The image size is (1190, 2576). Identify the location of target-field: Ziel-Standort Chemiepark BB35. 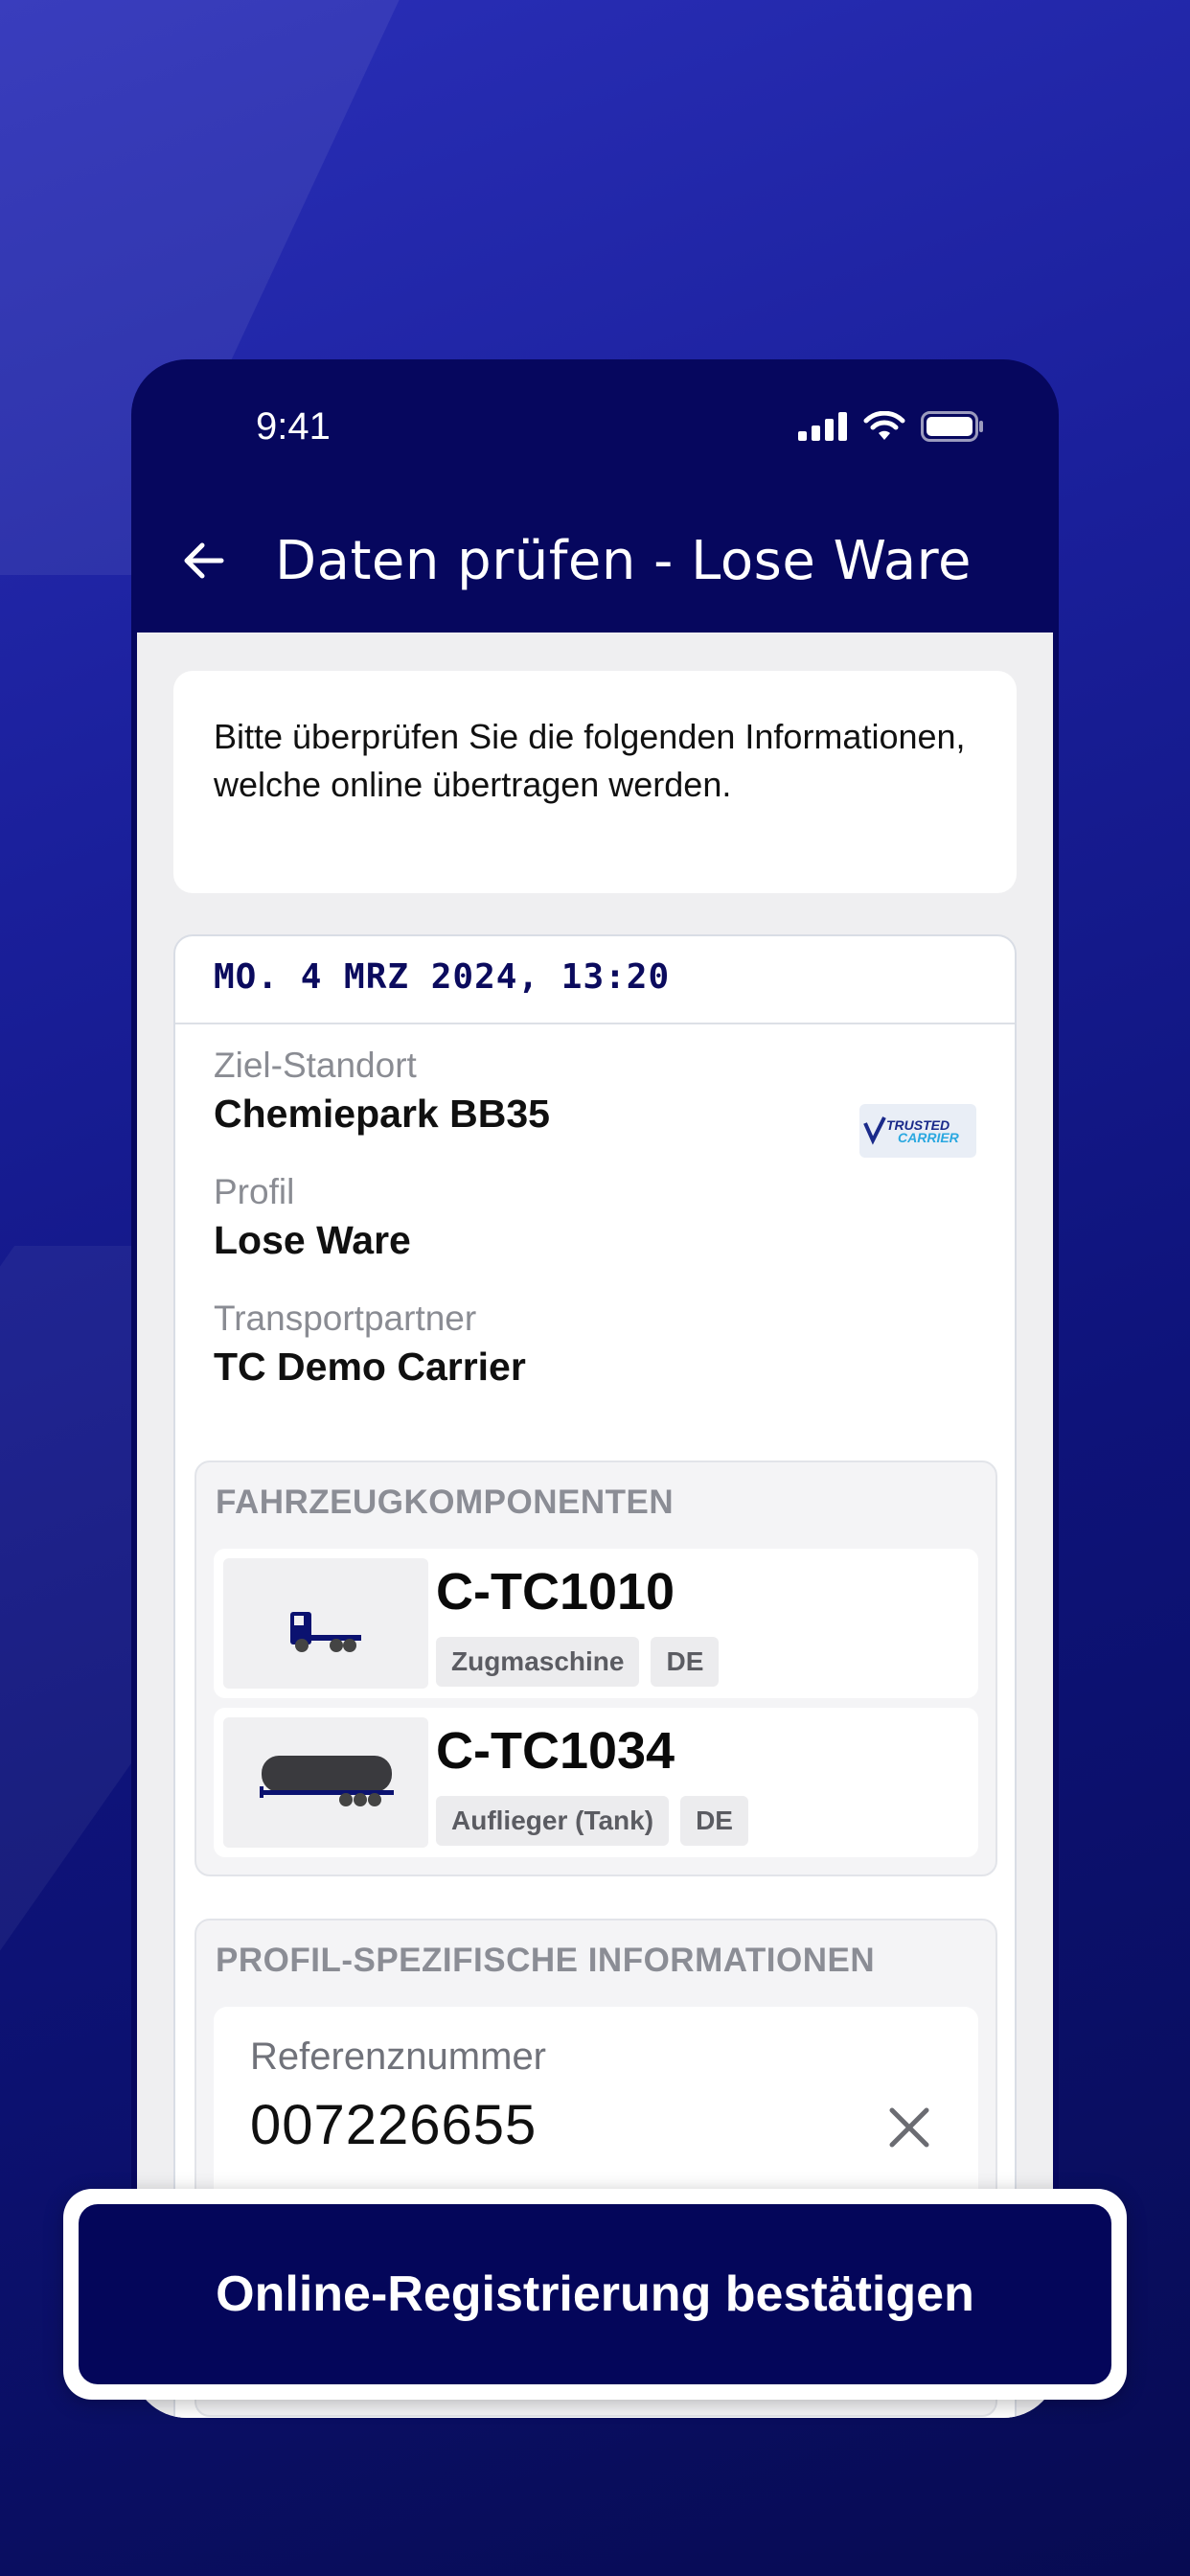
(382, 1091).